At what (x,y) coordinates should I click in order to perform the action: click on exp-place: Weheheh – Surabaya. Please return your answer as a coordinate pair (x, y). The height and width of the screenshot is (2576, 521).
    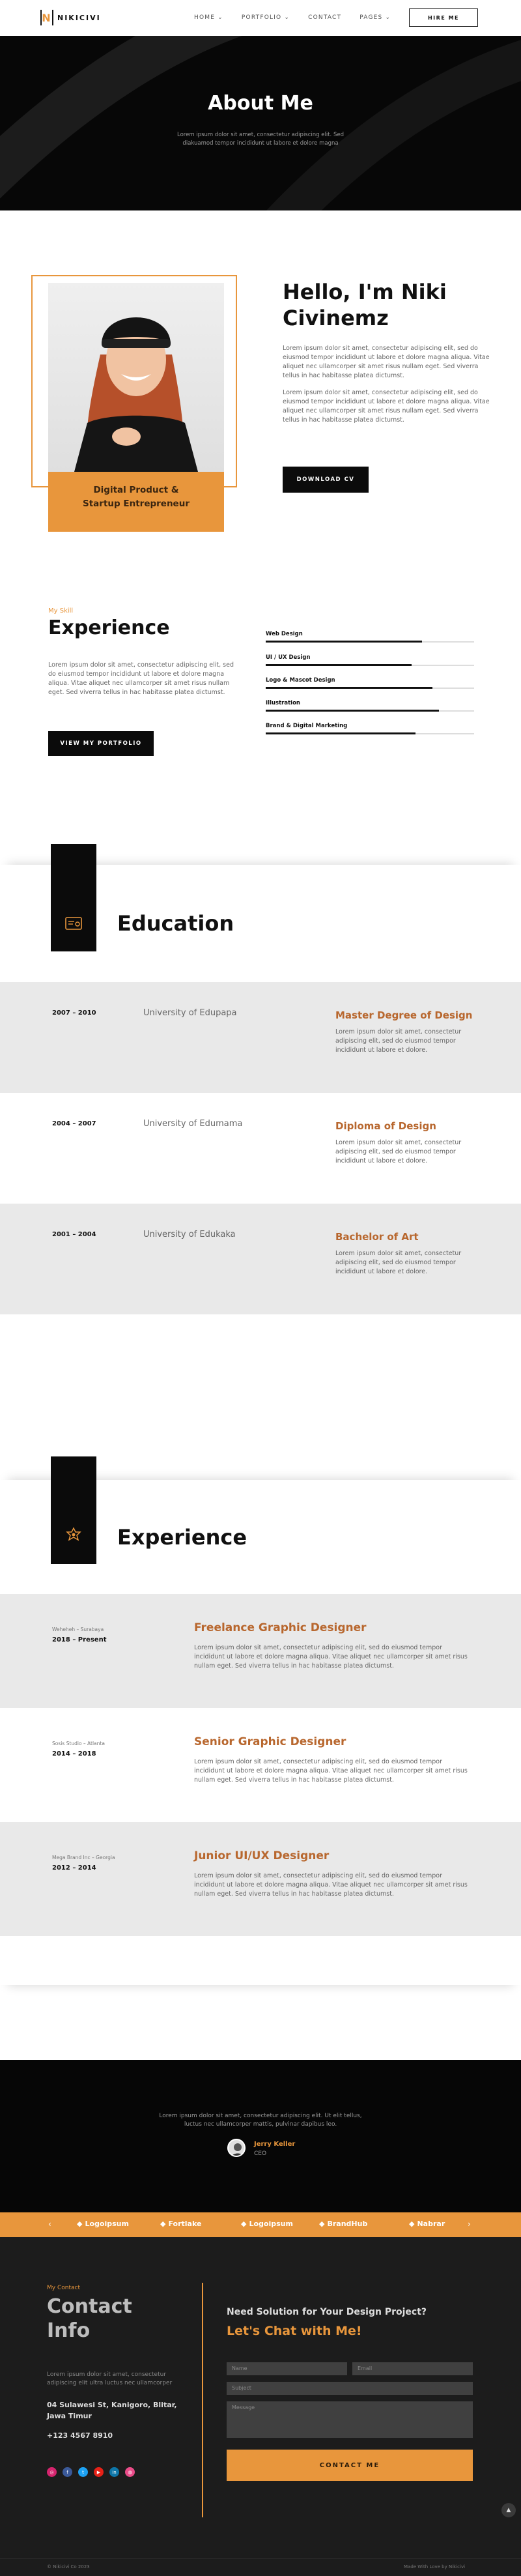
    Looking at the image, I should click on (78, 1629).